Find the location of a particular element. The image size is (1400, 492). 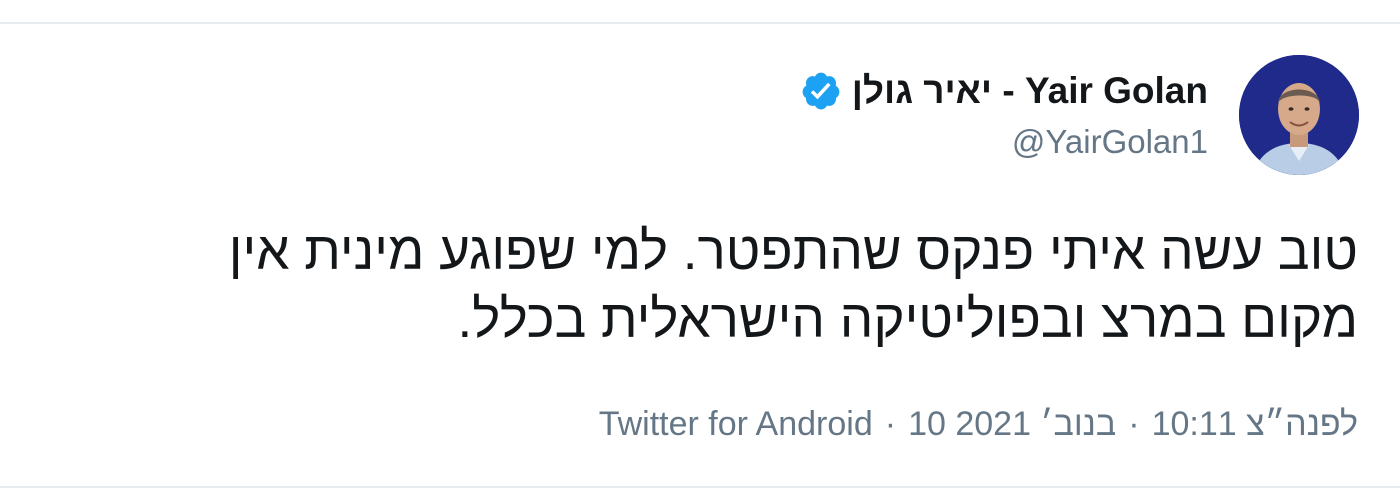

author-handle: @YairGolan1 is located at coordinates (1110, 142).